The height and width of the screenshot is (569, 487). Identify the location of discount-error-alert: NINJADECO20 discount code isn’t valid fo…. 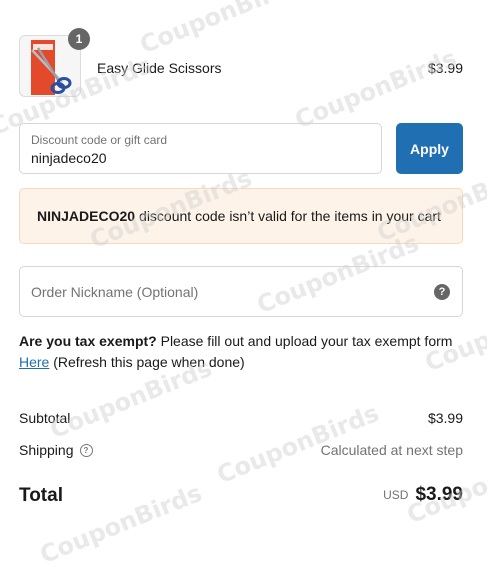
(241, 216).